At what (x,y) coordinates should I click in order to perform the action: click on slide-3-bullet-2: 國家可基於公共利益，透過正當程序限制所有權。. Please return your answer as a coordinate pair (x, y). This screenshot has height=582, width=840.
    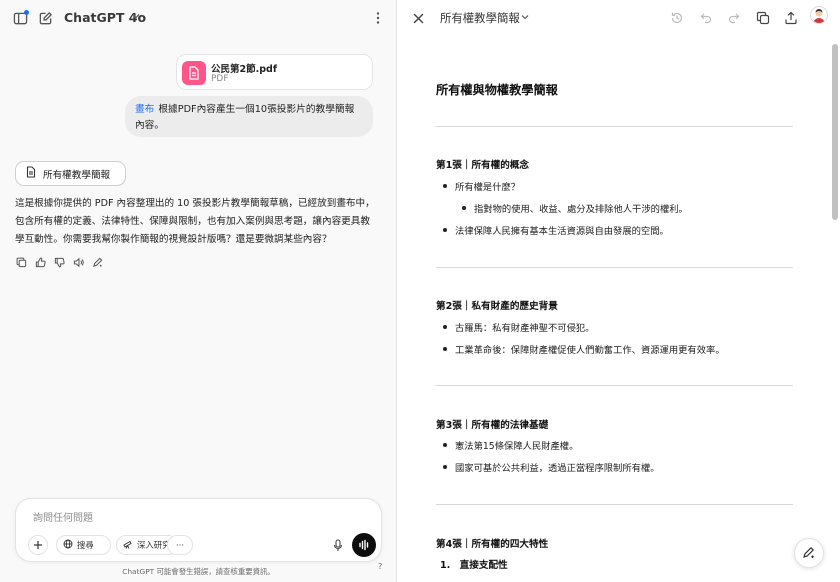
    Looking at the image, I should click on (551, 467).